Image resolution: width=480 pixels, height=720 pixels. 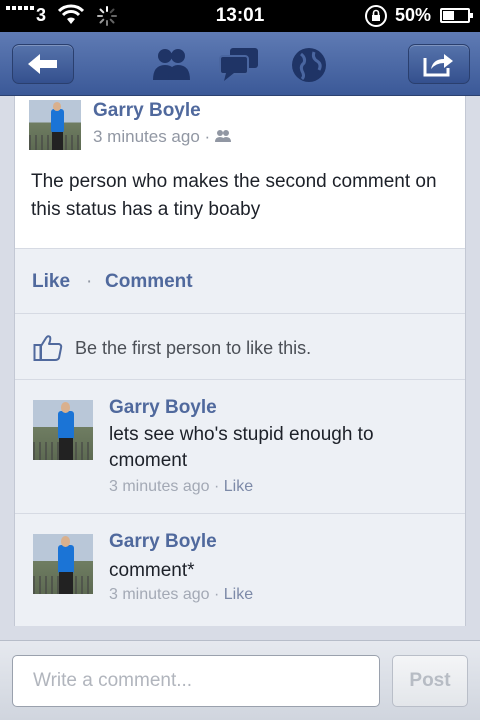 I want to click on share-button, so click(x=439, y=64).